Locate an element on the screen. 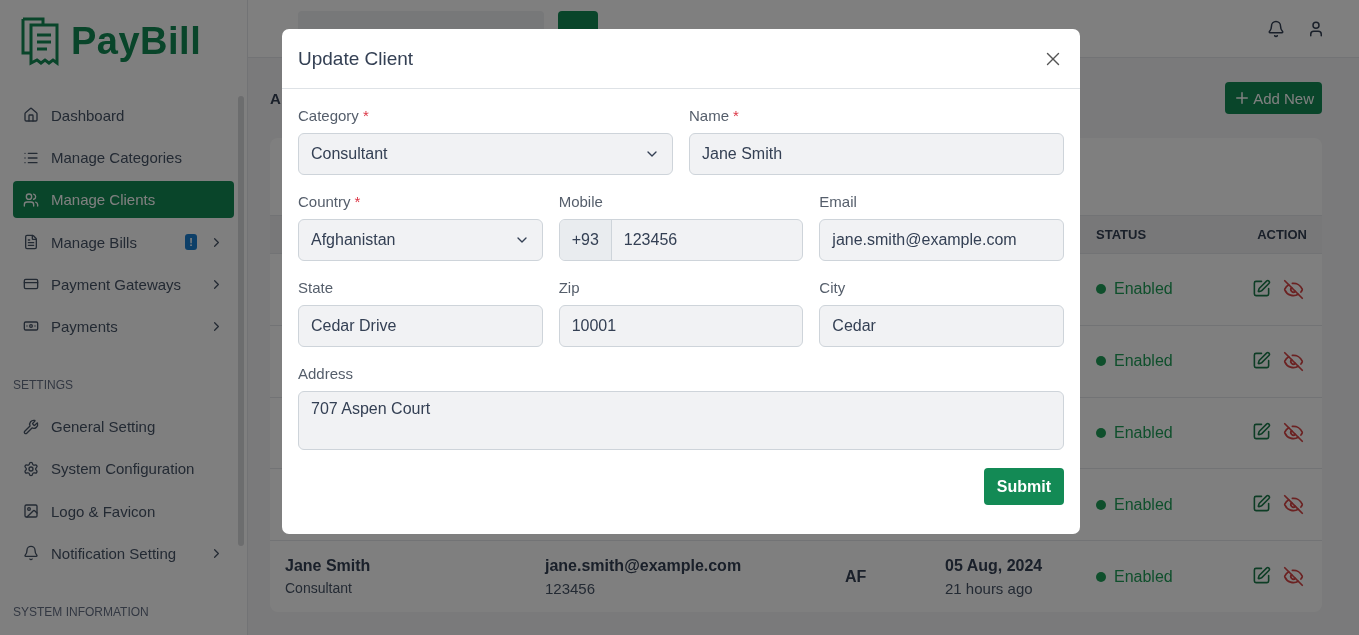 This screenshot has width=1359, height=635. input-field: +93 123456 is located at coordinates (681, 240).